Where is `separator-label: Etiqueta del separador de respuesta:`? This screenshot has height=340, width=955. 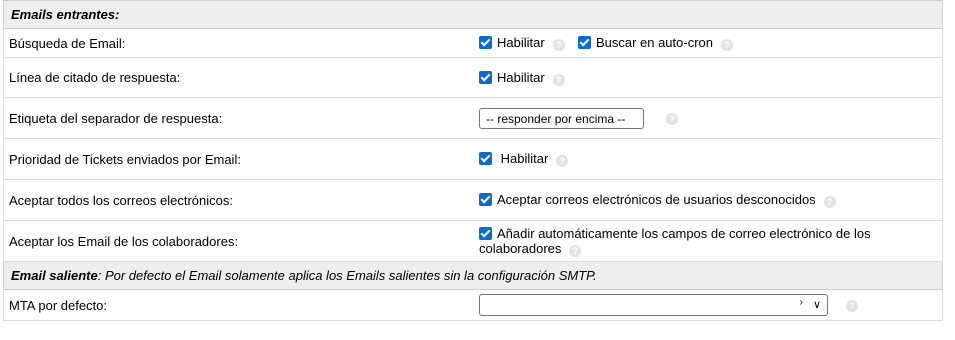
separator-label: Etiqueta del separador de respuesta: is located at coordinates (238, 118).